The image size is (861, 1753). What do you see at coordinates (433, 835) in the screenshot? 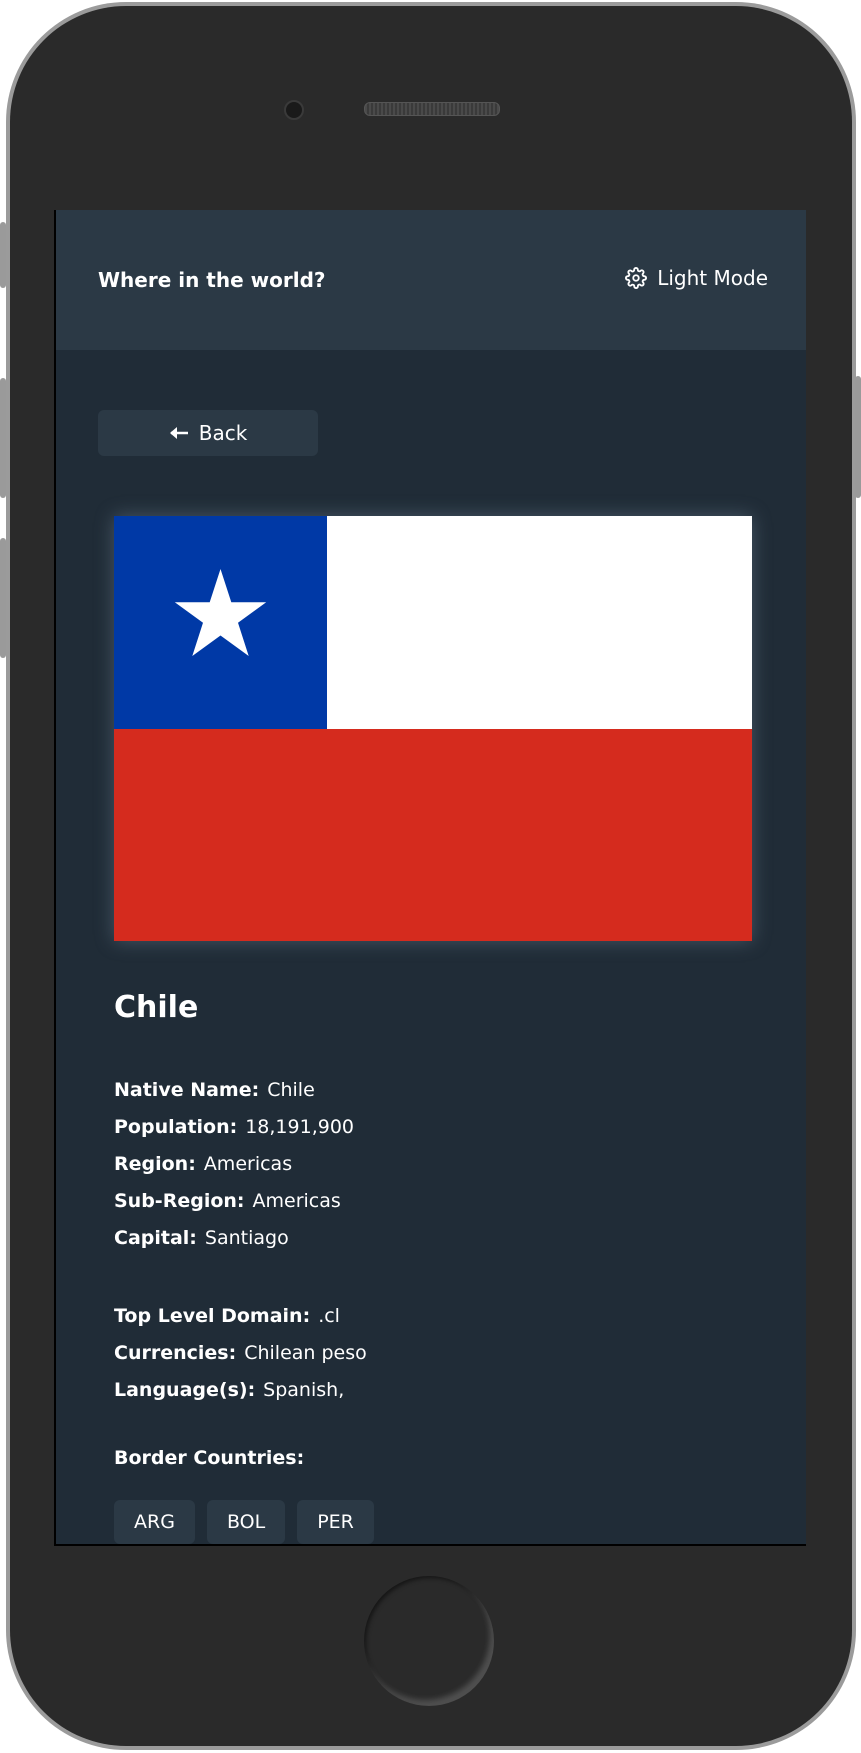
I see `flag-red-band` at bounding box center [433, 835].